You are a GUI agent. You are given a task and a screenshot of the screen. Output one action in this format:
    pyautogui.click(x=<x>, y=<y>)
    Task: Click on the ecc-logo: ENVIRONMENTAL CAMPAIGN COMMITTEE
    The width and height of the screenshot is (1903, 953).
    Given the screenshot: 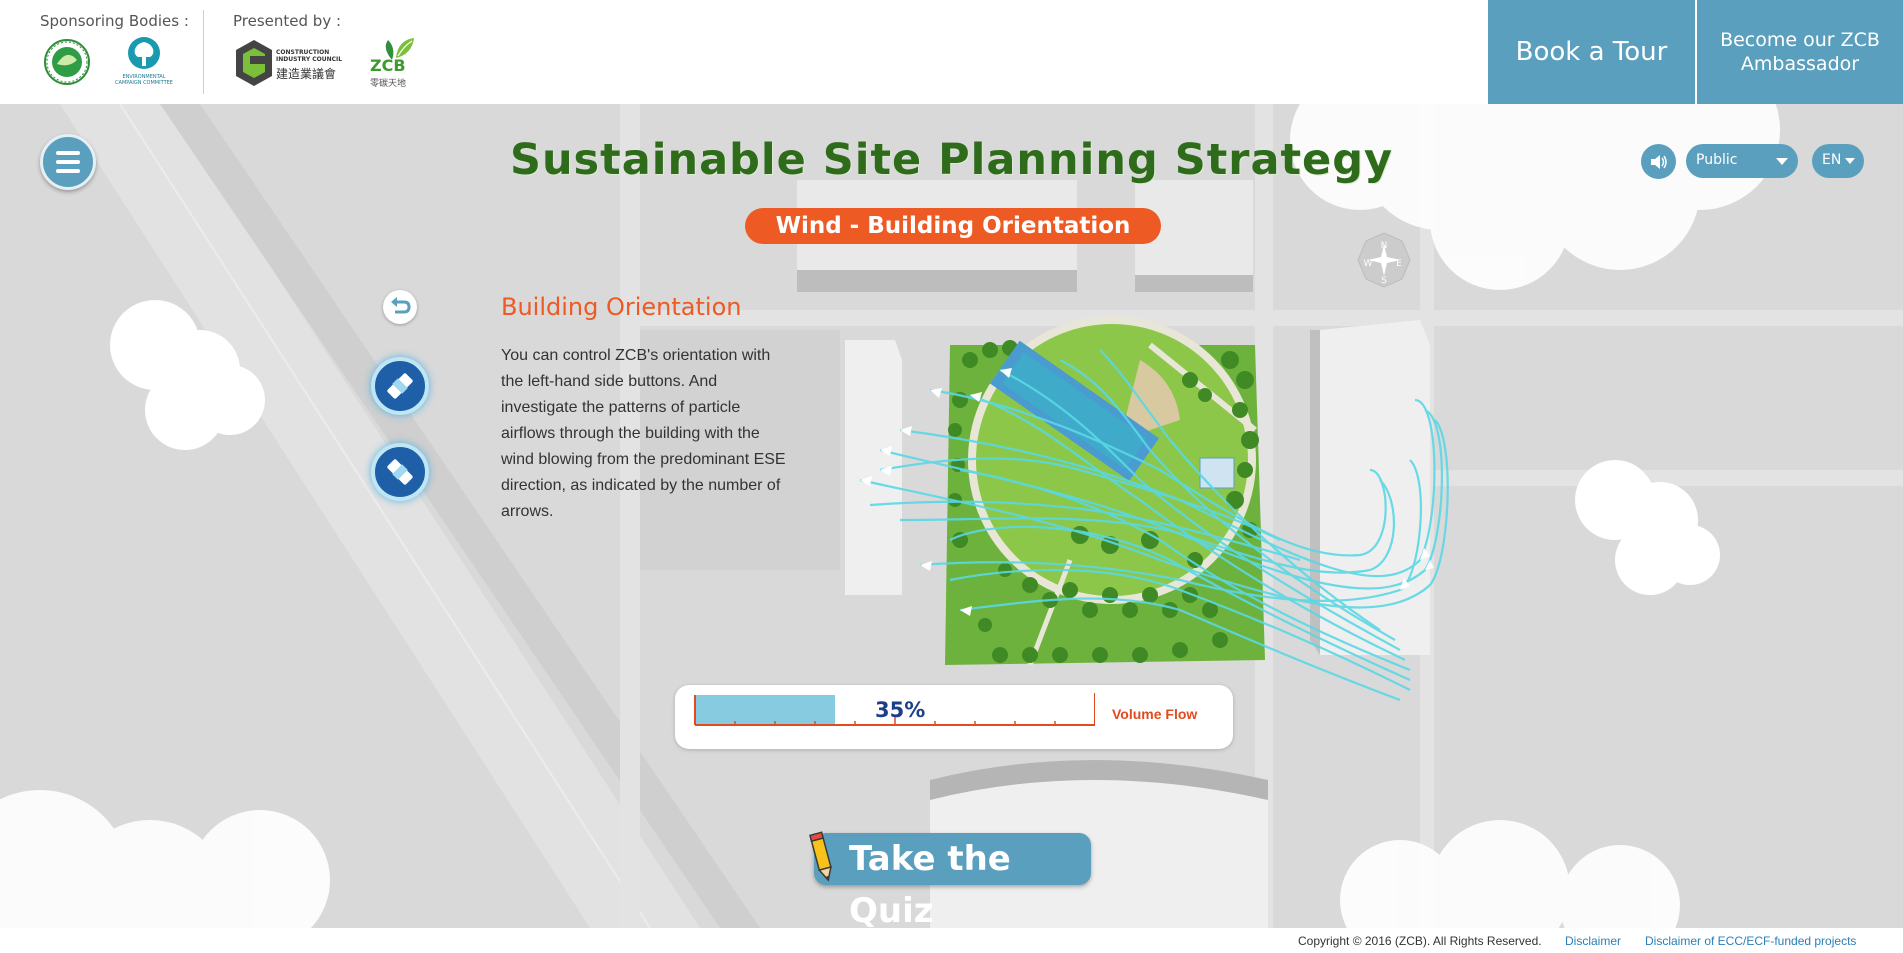 What is the action you would take?
    pyautogui.click(x=144, y=64)
    